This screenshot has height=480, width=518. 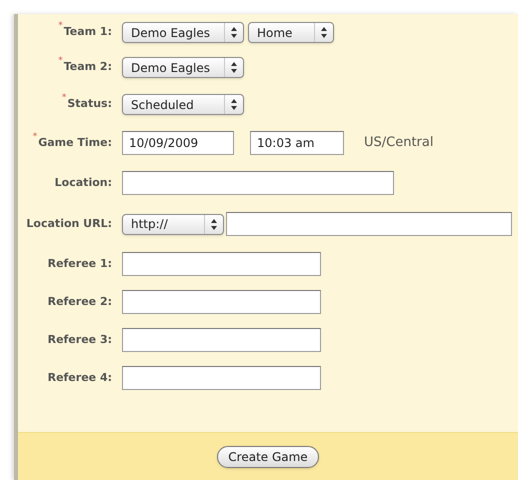 I want to click on field-label: Location:, so click(x=83, y=182).